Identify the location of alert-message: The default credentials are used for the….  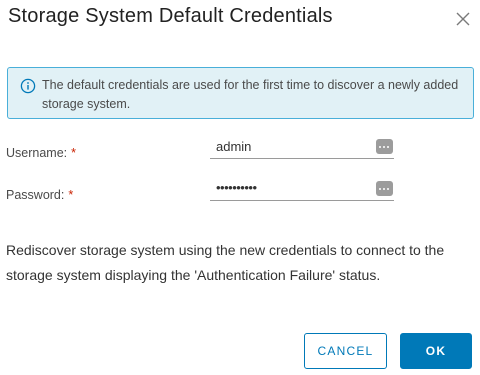
(250, 94).